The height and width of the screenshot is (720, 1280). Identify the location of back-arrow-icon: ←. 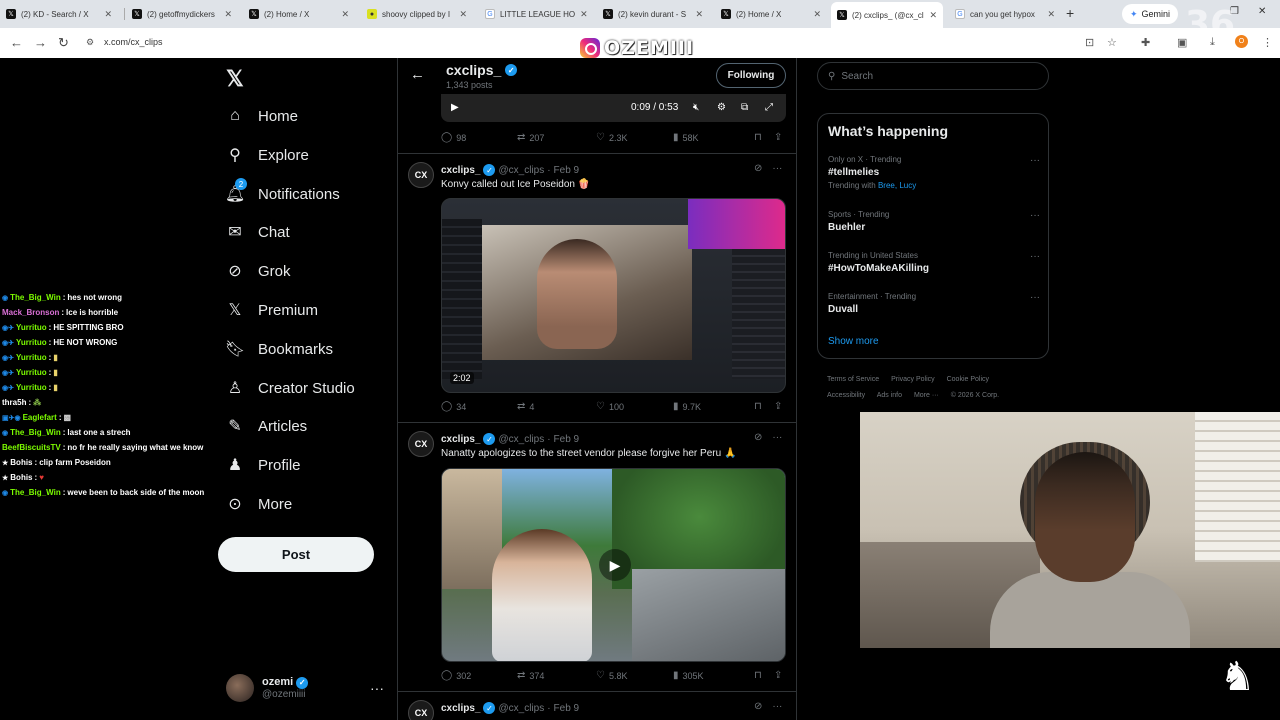
(417, 74).